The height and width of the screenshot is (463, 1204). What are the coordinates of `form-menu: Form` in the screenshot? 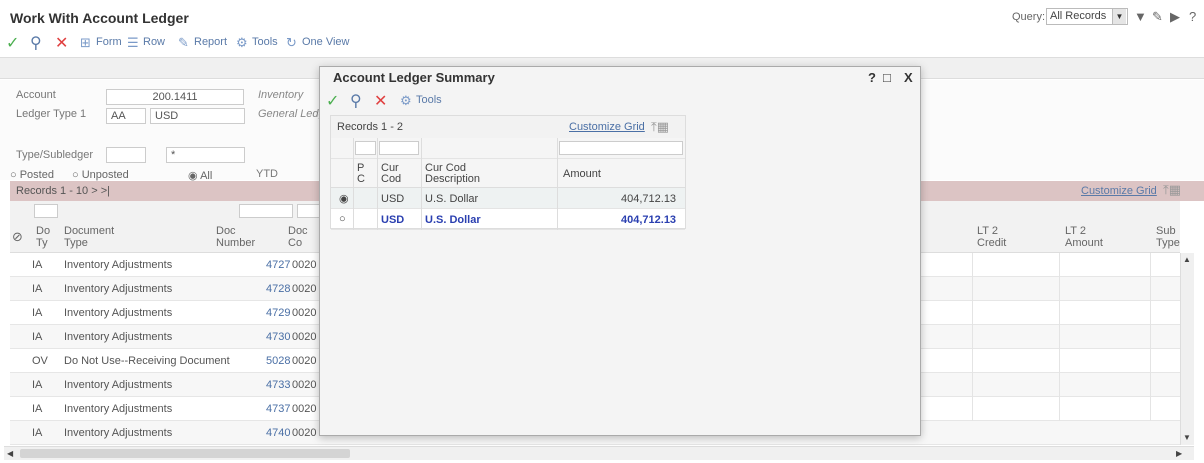 It's located at (109, 42).